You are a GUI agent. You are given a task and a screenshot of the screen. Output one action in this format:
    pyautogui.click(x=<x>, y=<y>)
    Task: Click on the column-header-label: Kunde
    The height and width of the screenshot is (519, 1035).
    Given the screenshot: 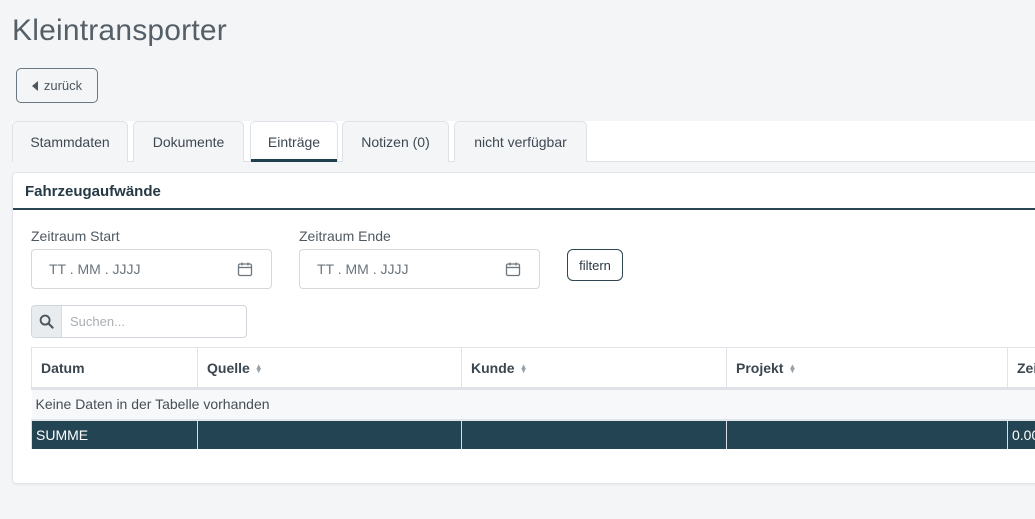 What is the action you would take?
    pyautogui.click(x=493, y=367)
    